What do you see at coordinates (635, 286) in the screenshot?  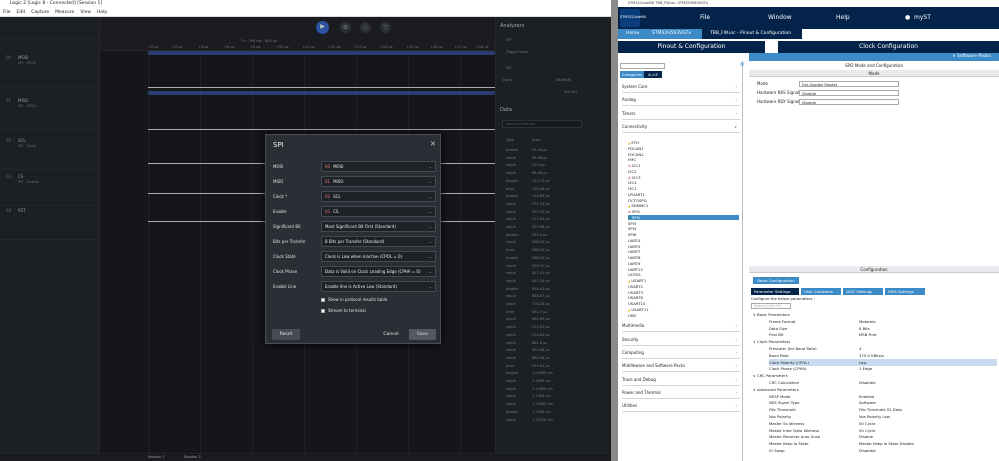 I see `peripheral-item: USART2` at bounding box center [635, 286].